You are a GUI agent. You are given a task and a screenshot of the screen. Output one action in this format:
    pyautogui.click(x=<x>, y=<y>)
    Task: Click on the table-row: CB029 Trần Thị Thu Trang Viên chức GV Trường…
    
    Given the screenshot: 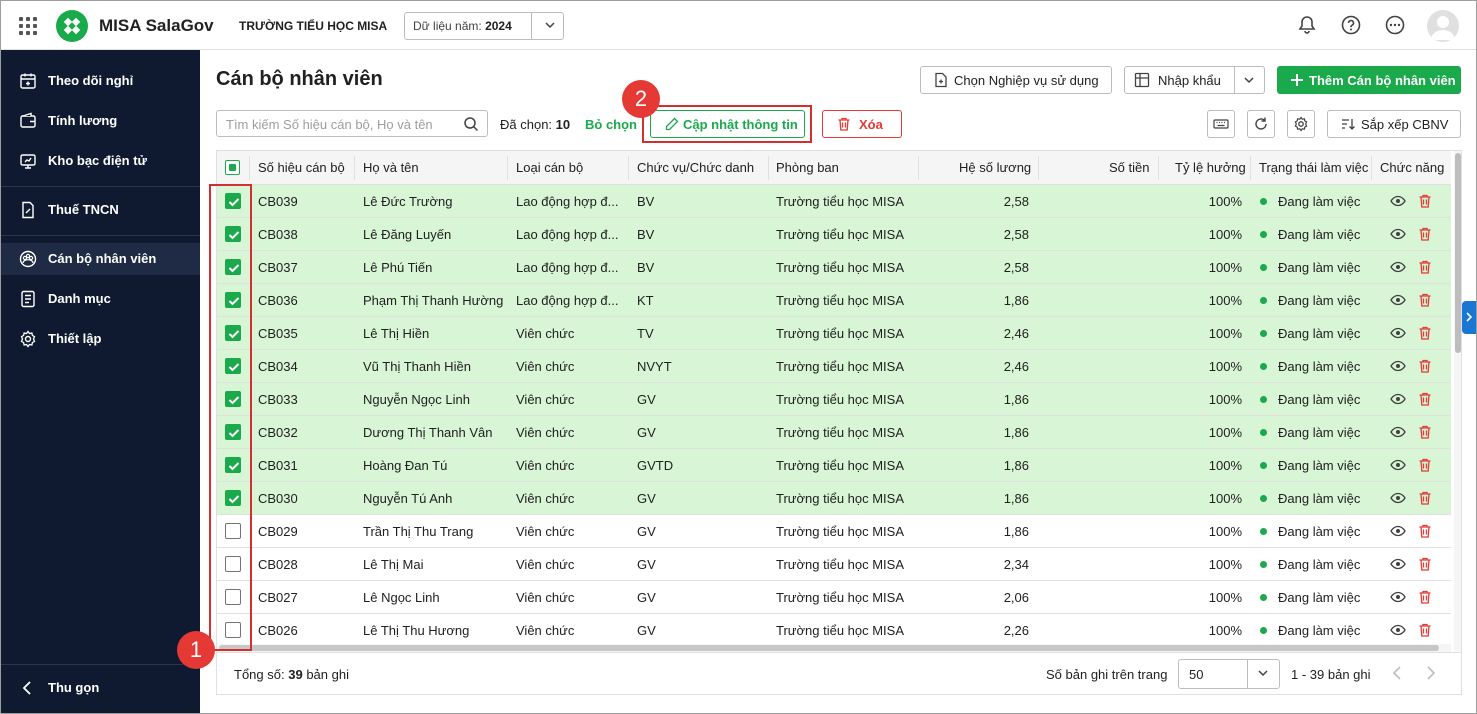 What is the action you would take?
    pyautogui.click(x=834, y=531)
    